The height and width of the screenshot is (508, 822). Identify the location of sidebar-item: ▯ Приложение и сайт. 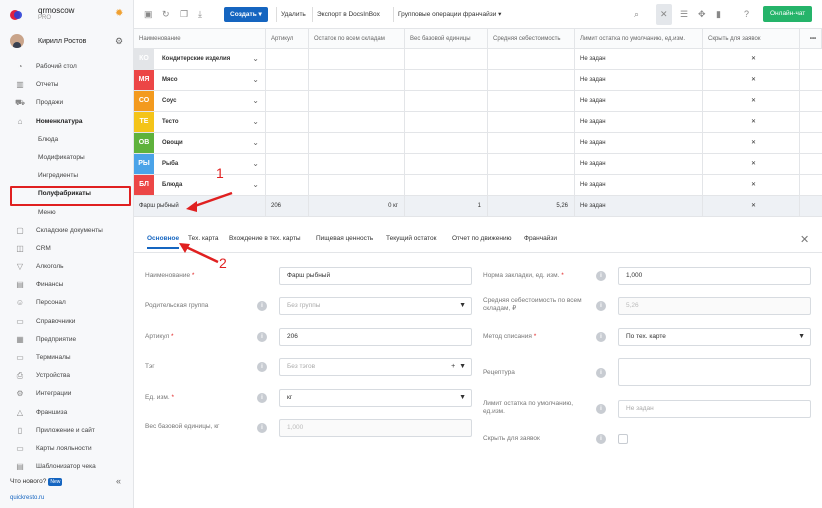
(67, 431).